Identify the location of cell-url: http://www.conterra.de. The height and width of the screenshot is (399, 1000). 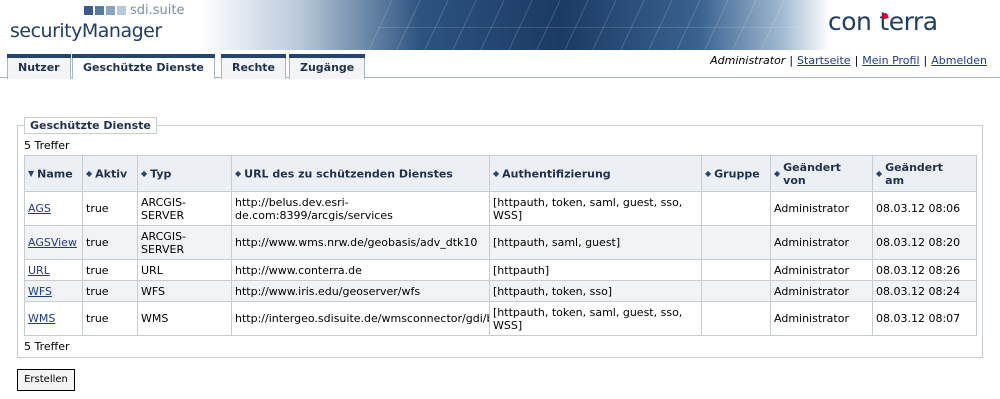
(360, 270).